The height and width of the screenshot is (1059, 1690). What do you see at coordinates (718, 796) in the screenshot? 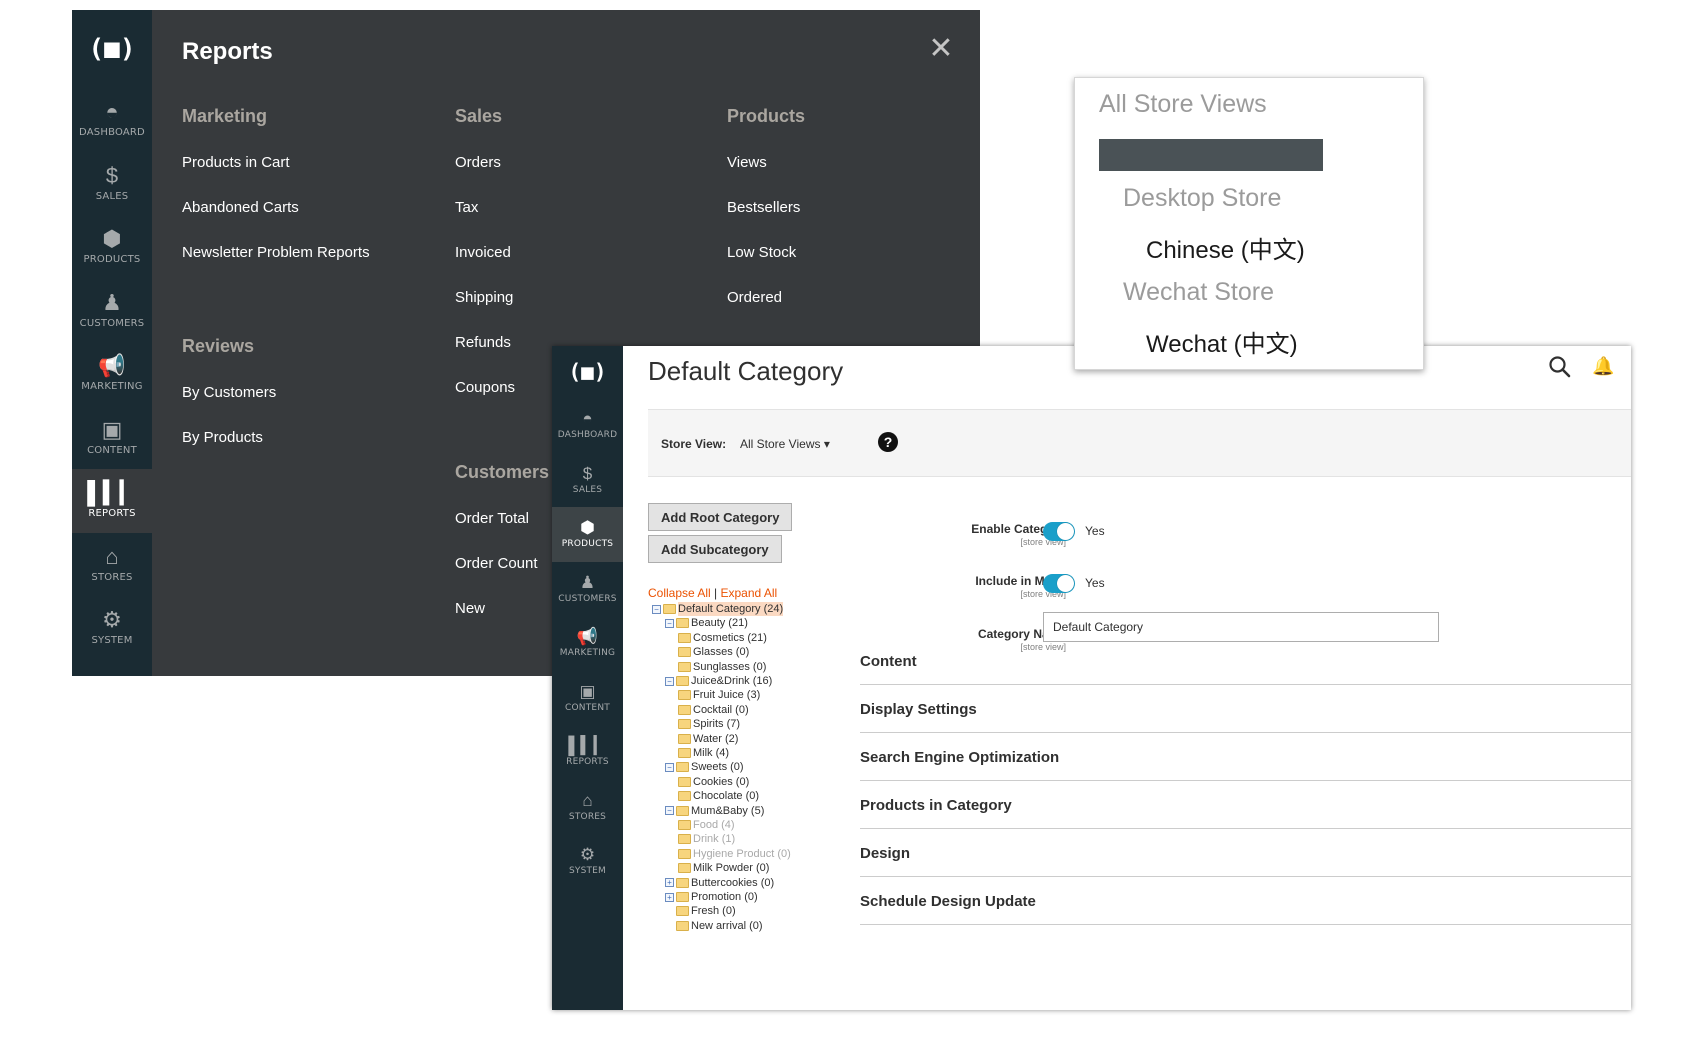
I see `tree-node: Chocolate (0)` at bounding box center [718, 796].